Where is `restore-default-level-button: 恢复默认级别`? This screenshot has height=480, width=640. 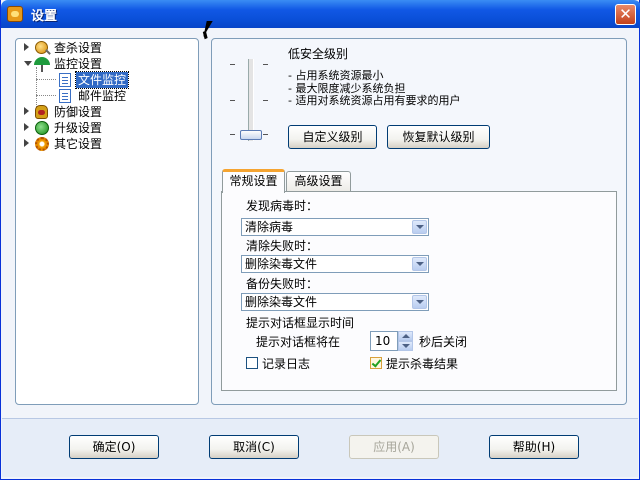
restore-default-level-button: 恢复默认级别 is located at coordinates (438, 137).